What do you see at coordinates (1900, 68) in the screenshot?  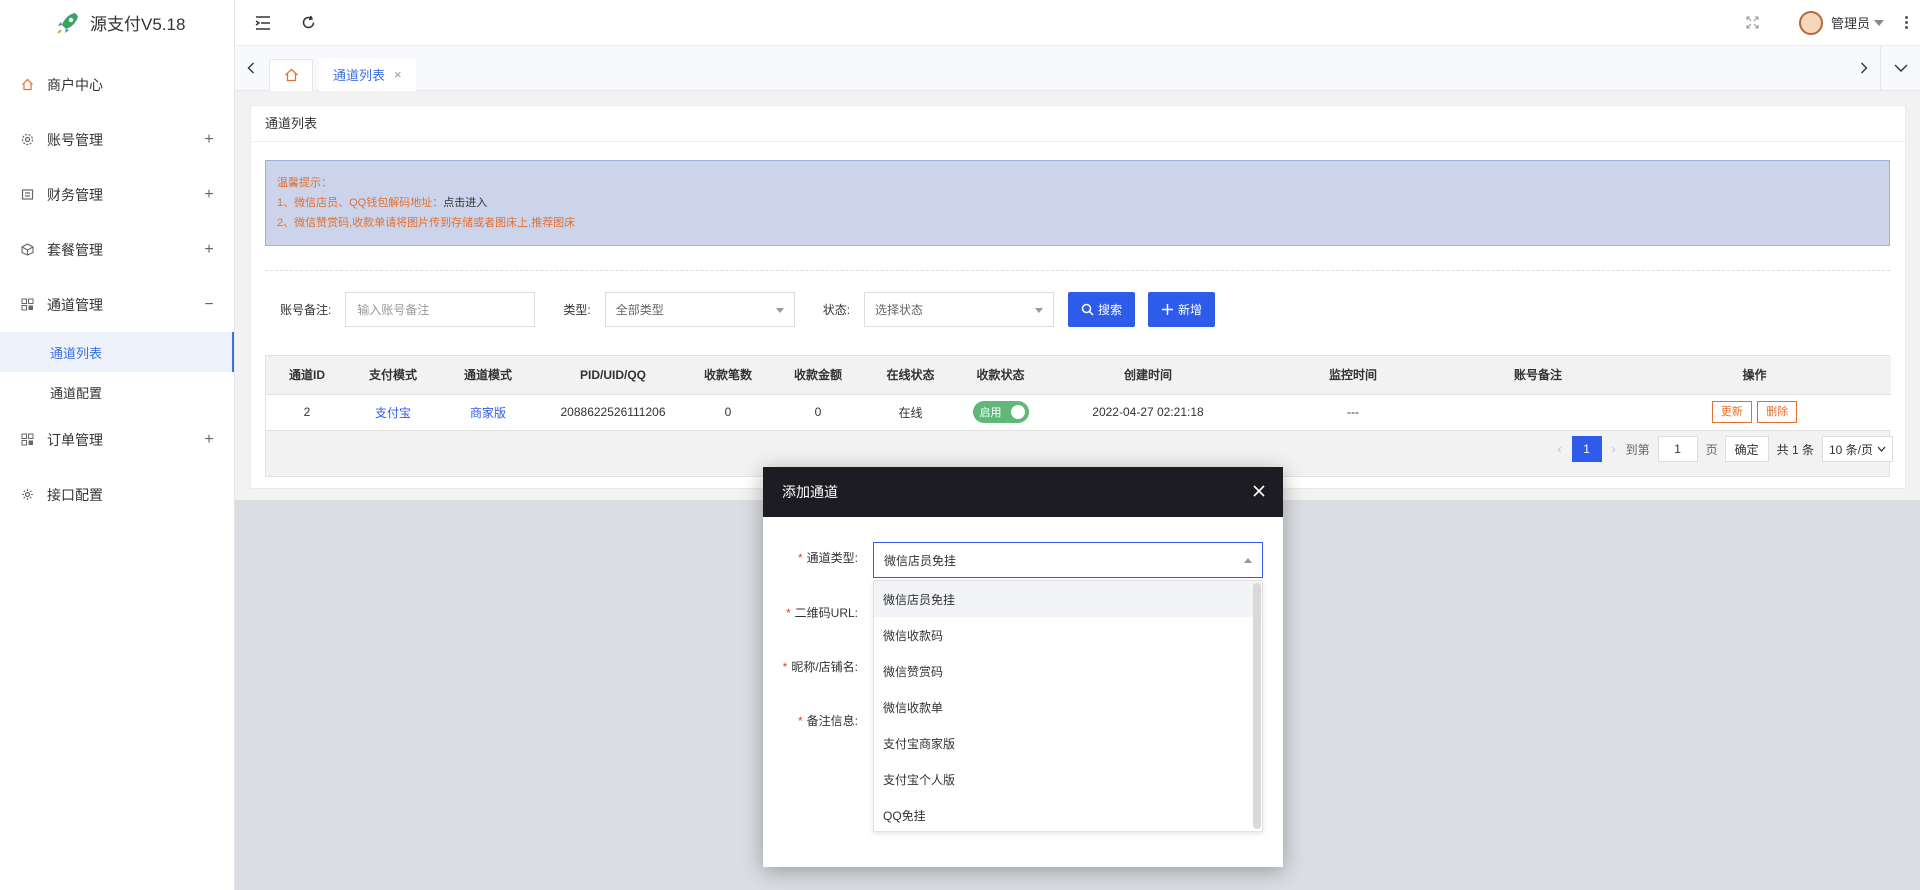 I see `tabs-dropdown-icon` at bounding box center [1900, 68].